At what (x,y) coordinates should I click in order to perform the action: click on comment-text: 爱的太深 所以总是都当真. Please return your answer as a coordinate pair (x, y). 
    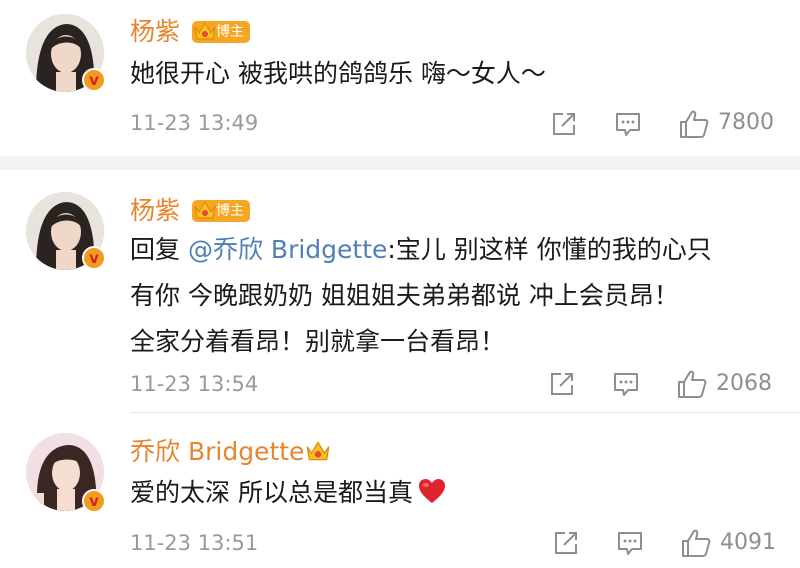
    Looking at the image, I should click on (271, 492).